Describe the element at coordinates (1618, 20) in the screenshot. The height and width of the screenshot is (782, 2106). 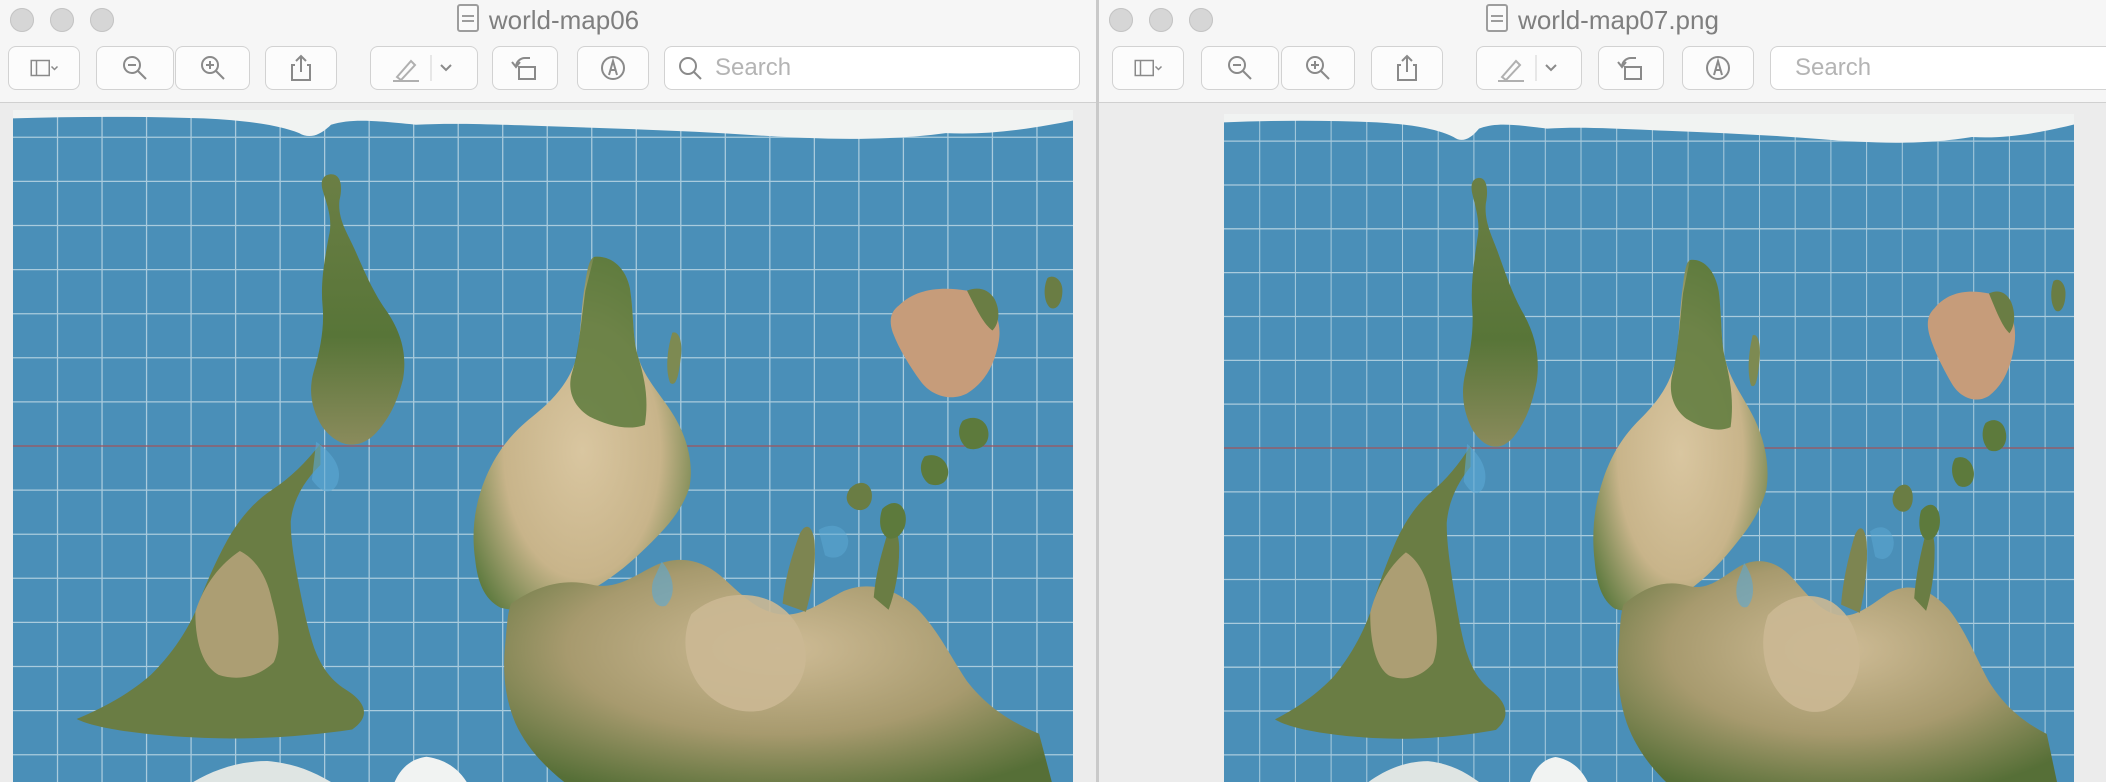
I see `window-title-text: world-map07.png` at that location.